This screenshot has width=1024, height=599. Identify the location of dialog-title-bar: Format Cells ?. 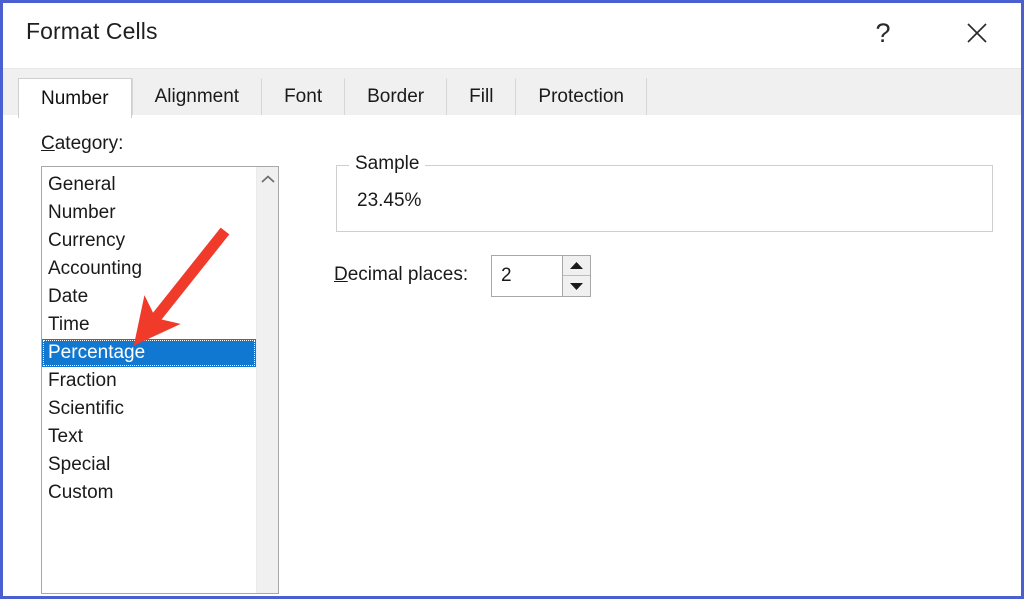
(512, 36).